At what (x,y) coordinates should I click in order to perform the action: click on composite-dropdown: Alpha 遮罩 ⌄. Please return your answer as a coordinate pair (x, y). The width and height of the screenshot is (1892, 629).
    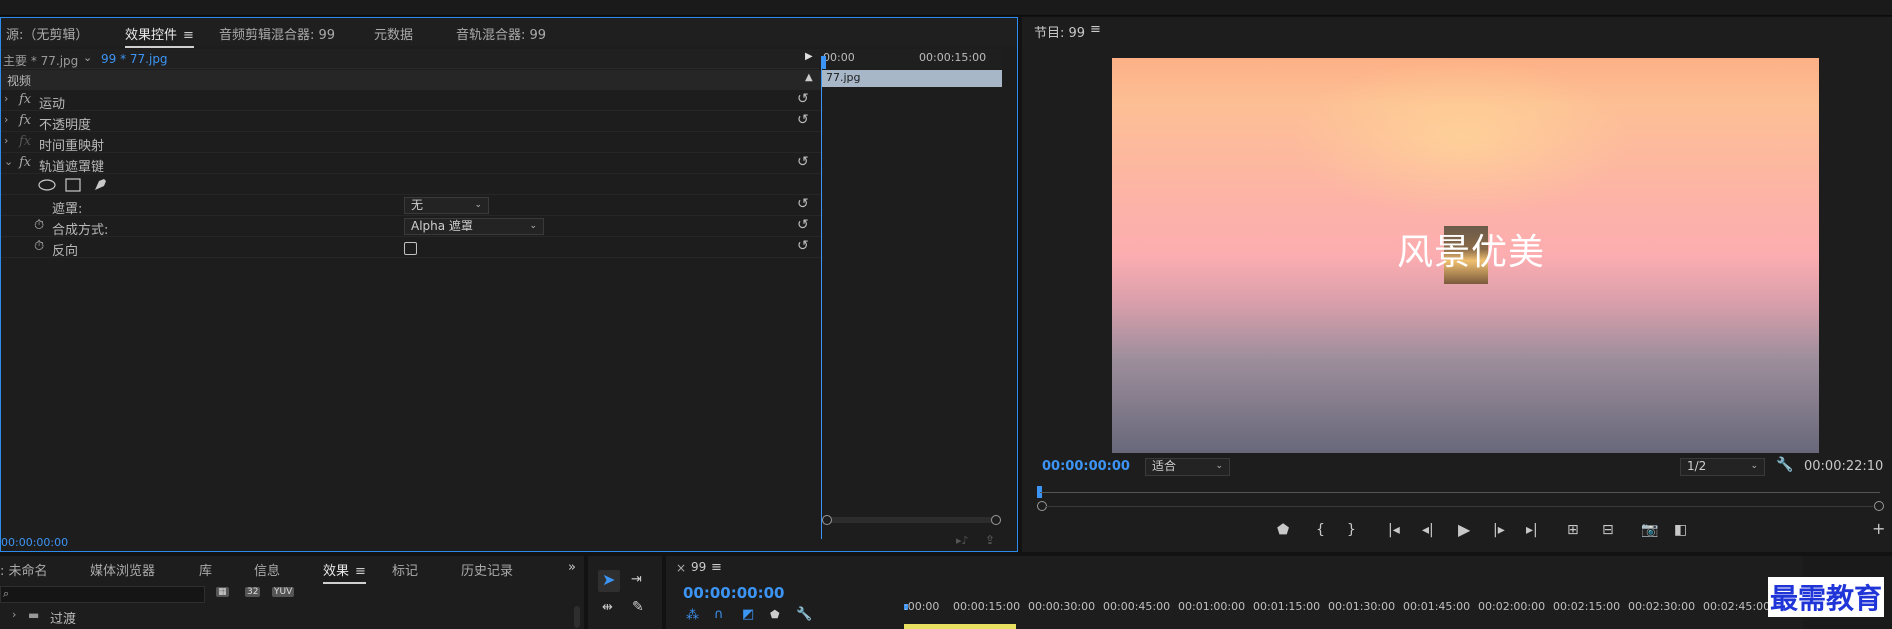
    Looking at the image, I should click on (474, 226).